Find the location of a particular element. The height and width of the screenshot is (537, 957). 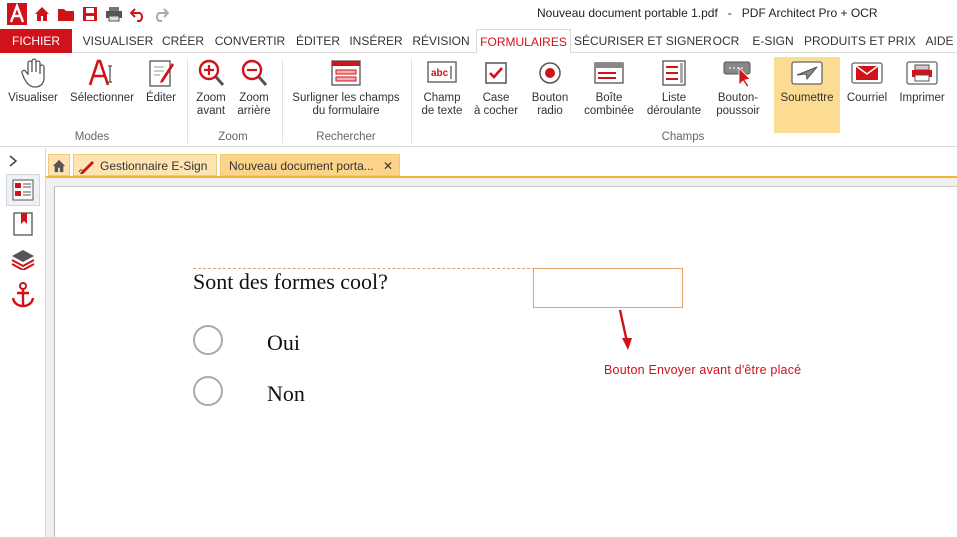

annotation-text: Bouton Envoyer avant d'être placé is located at coordinates (703, 370).